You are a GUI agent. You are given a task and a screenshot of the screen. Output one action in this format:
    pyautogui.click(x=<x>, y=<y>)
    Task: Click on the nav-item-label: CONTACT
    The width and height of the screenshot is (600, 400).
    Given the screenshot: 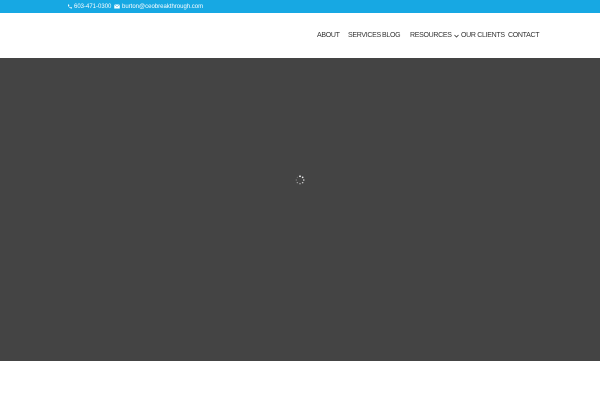 What is the action you would take?
    pyautogui.click(x=524, y=35)
    